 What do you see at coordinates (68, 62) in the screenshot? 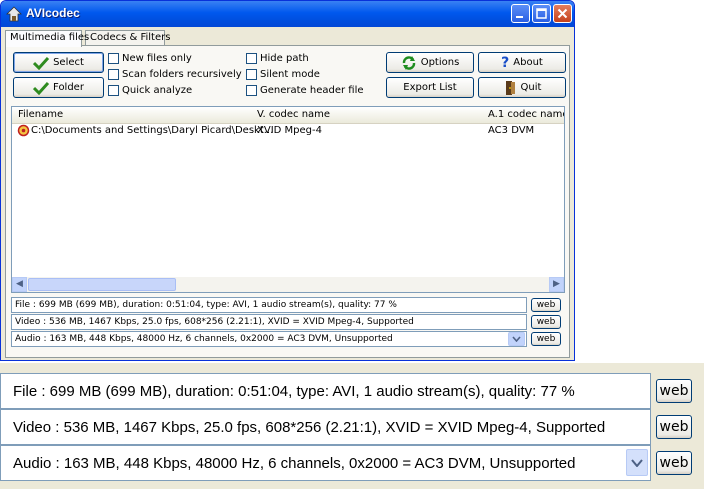
I see `select-label: Select` at bounding box center [68, 62].